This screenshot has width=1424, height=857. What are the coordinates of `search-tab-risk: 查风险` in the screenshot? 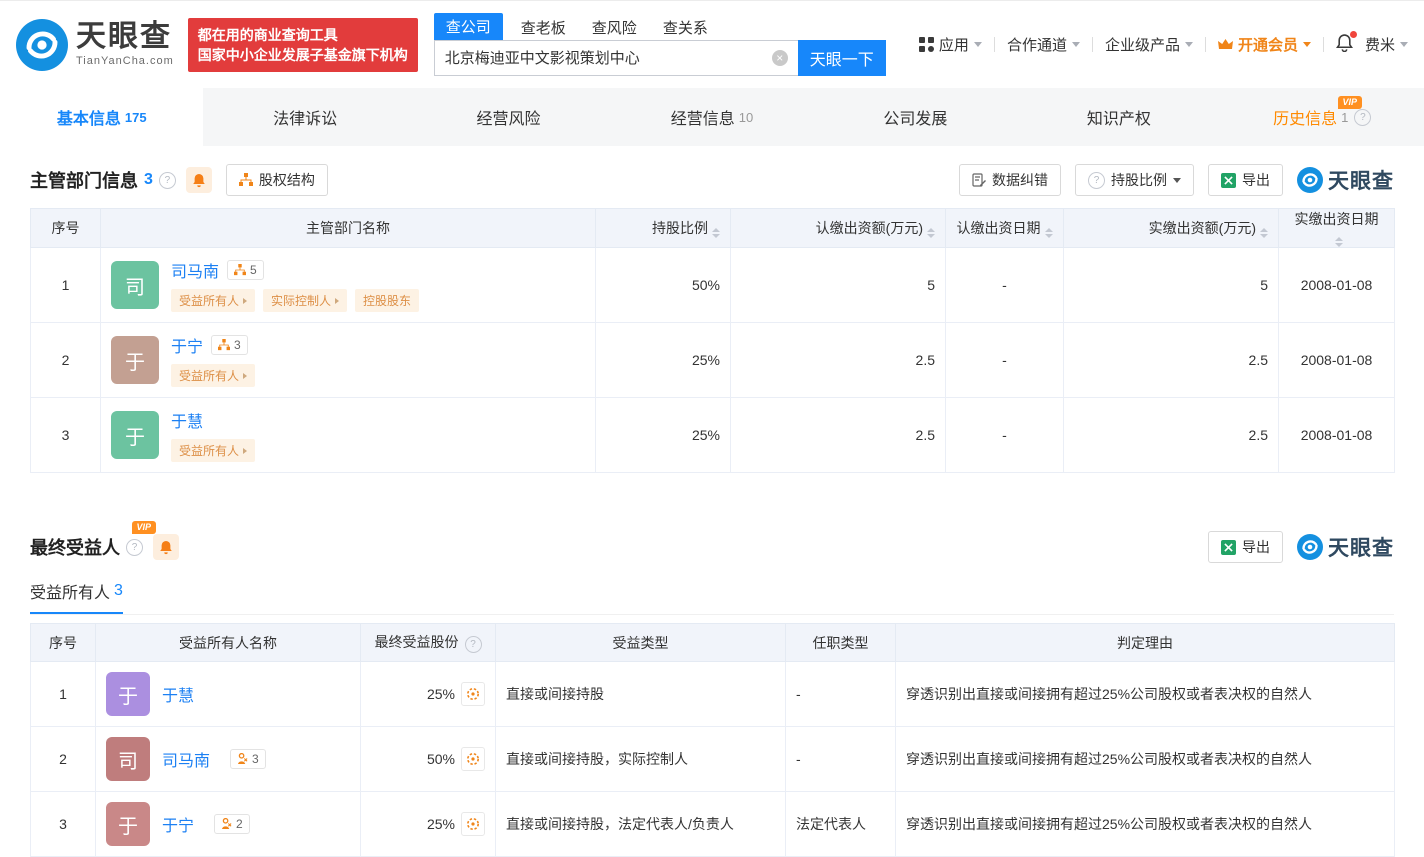 It's located at (614, 27).